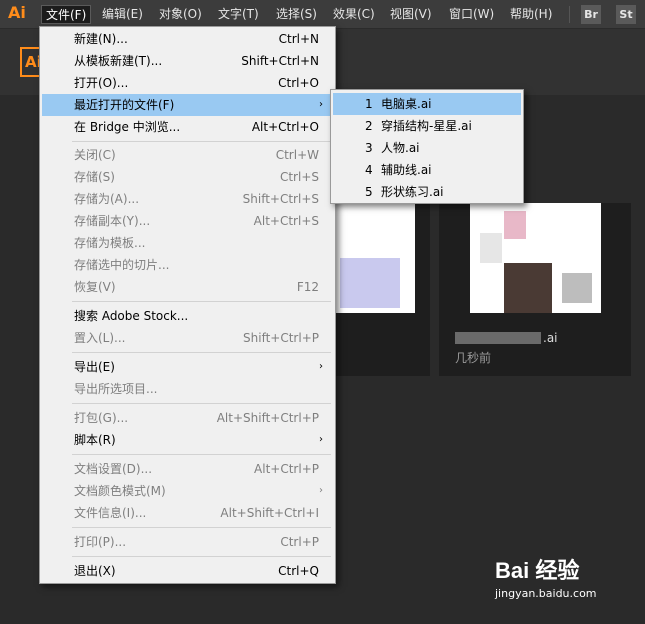 This screenshot has height=624, width=645. I want to click on baidu-watermark: Bai 经验 jingyan.baidu.com, so click(546, 576).